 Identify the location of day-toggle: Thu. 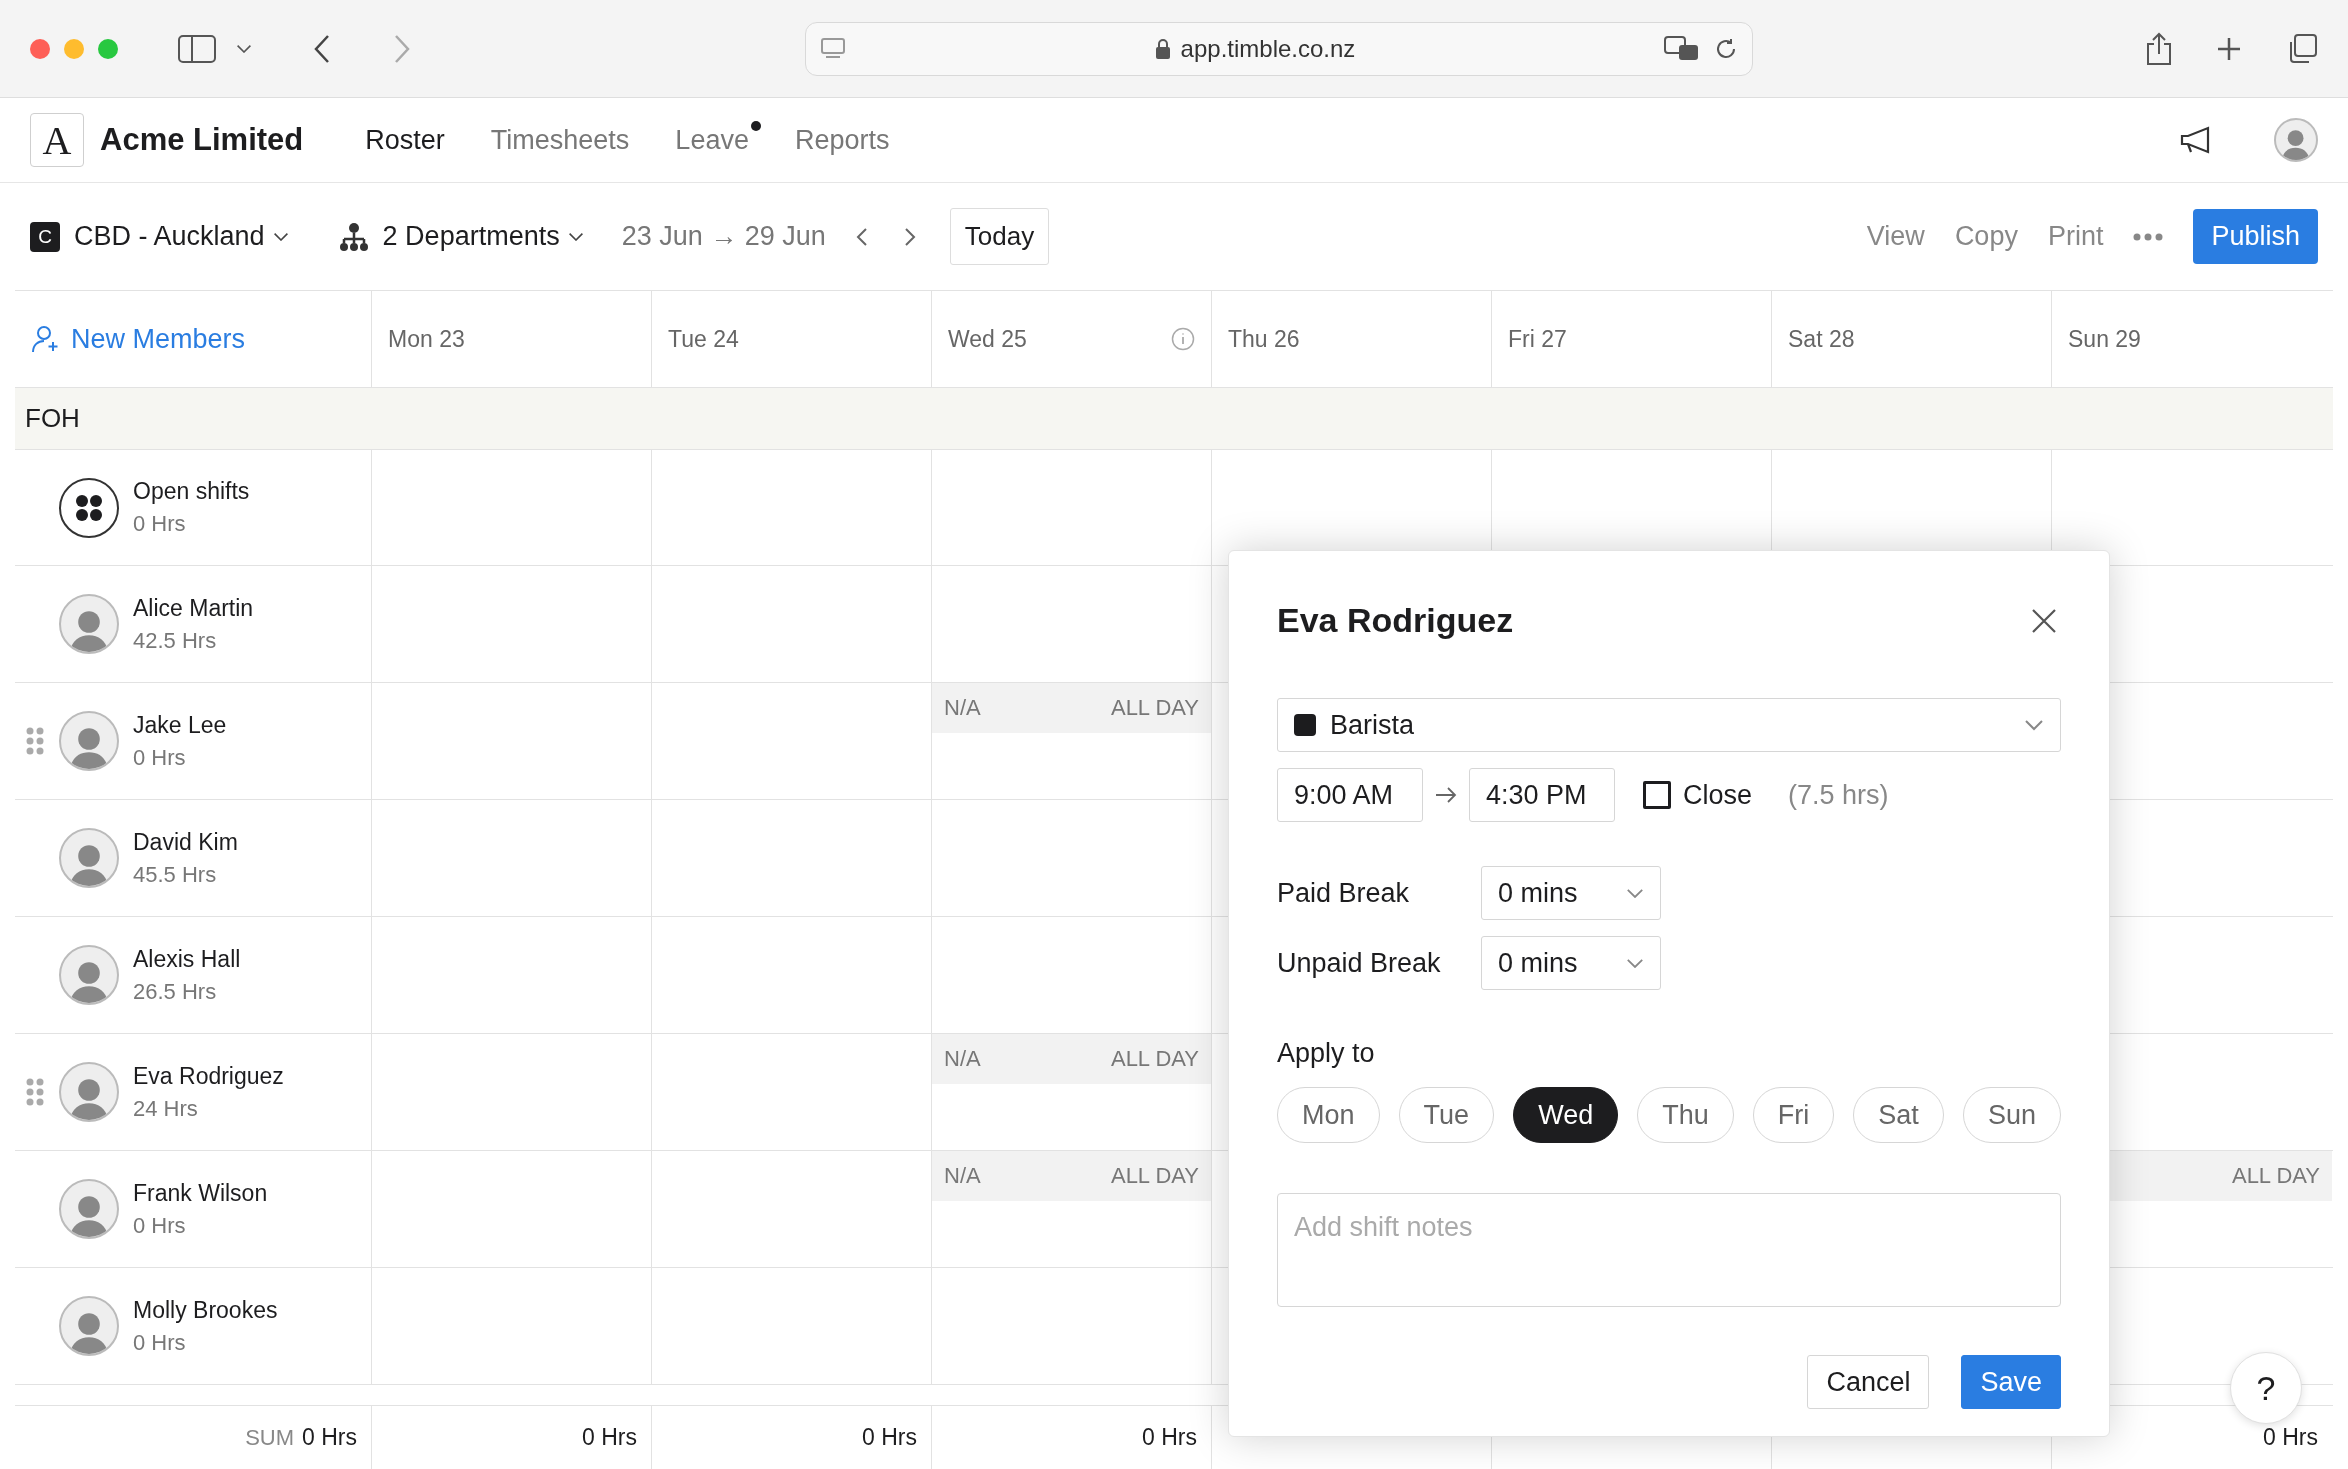
(1685, 1115).